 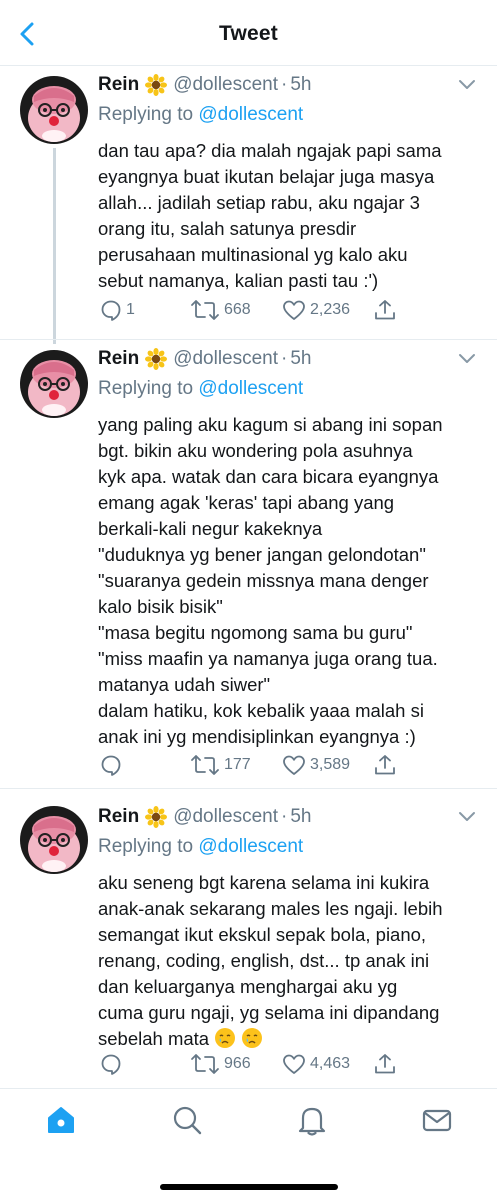 I want to click on page-title: Tweet, so click(x=248, y=33).